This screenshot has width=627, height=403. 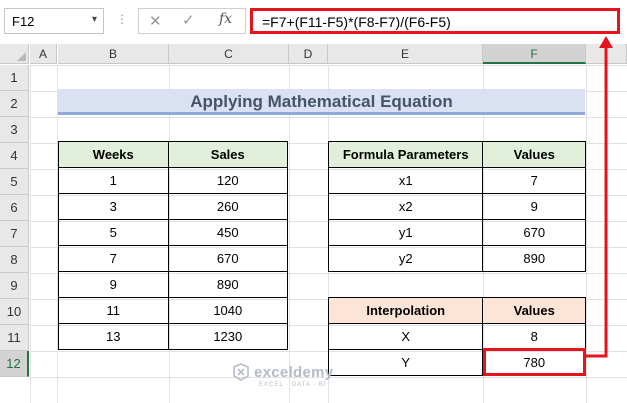 I want to click on interp-cell: 8, so click(x=534, y=336).